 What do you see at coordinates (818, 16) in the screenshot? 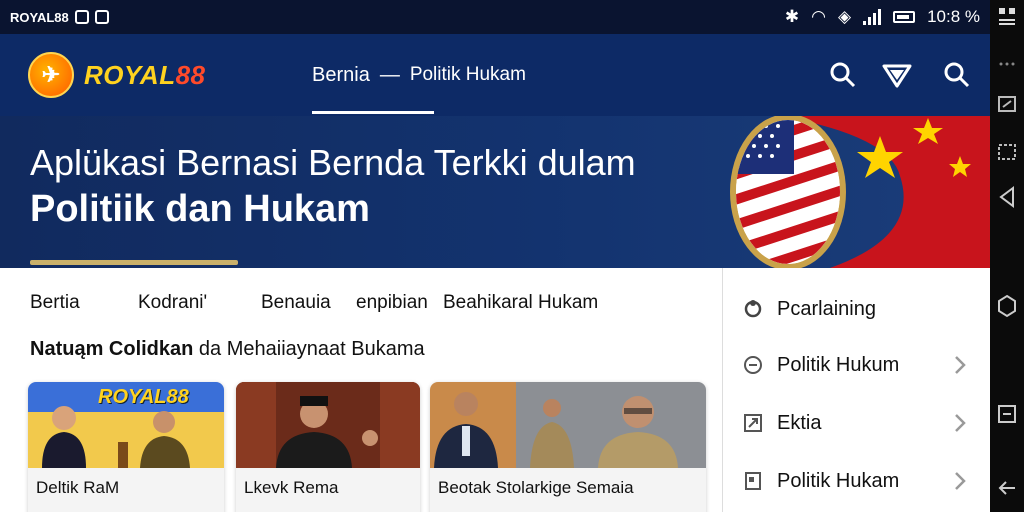
I see `wifi-icon: ◠` at bounding box center [818, 16].